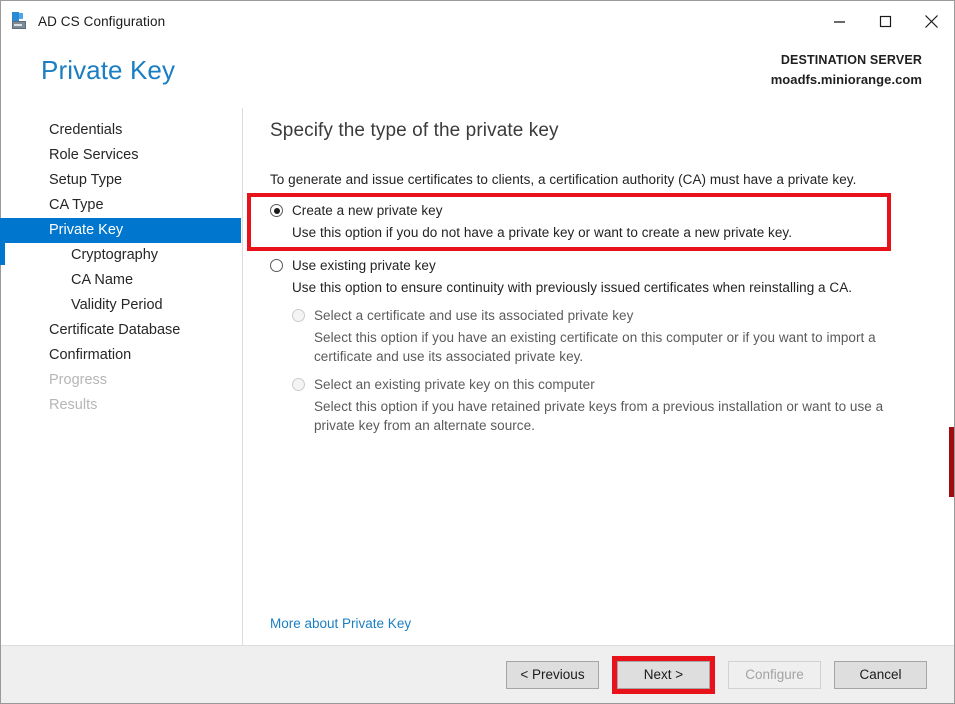  I want to click on minimize-button, so click(839, 21).